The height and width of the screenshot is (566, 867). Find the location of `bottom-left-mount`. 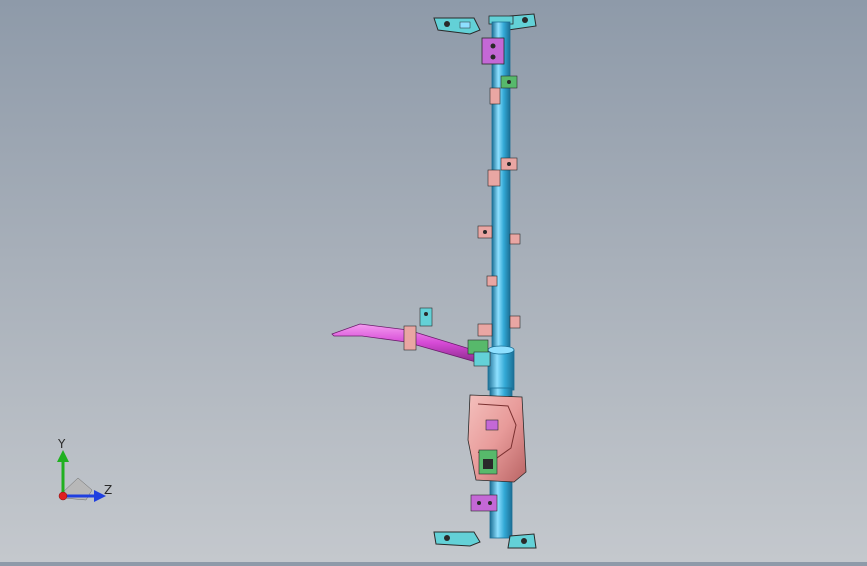

bottom-left-mount is located at coordinates (457, 539).